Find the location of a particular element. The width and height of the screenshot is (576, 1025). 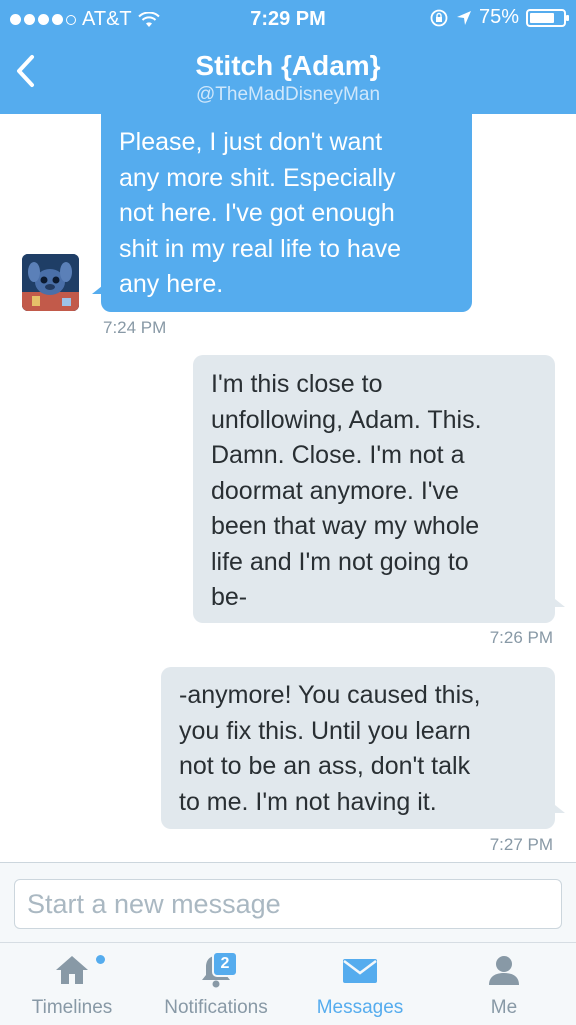

avatar is located at coordinates (50, 282).